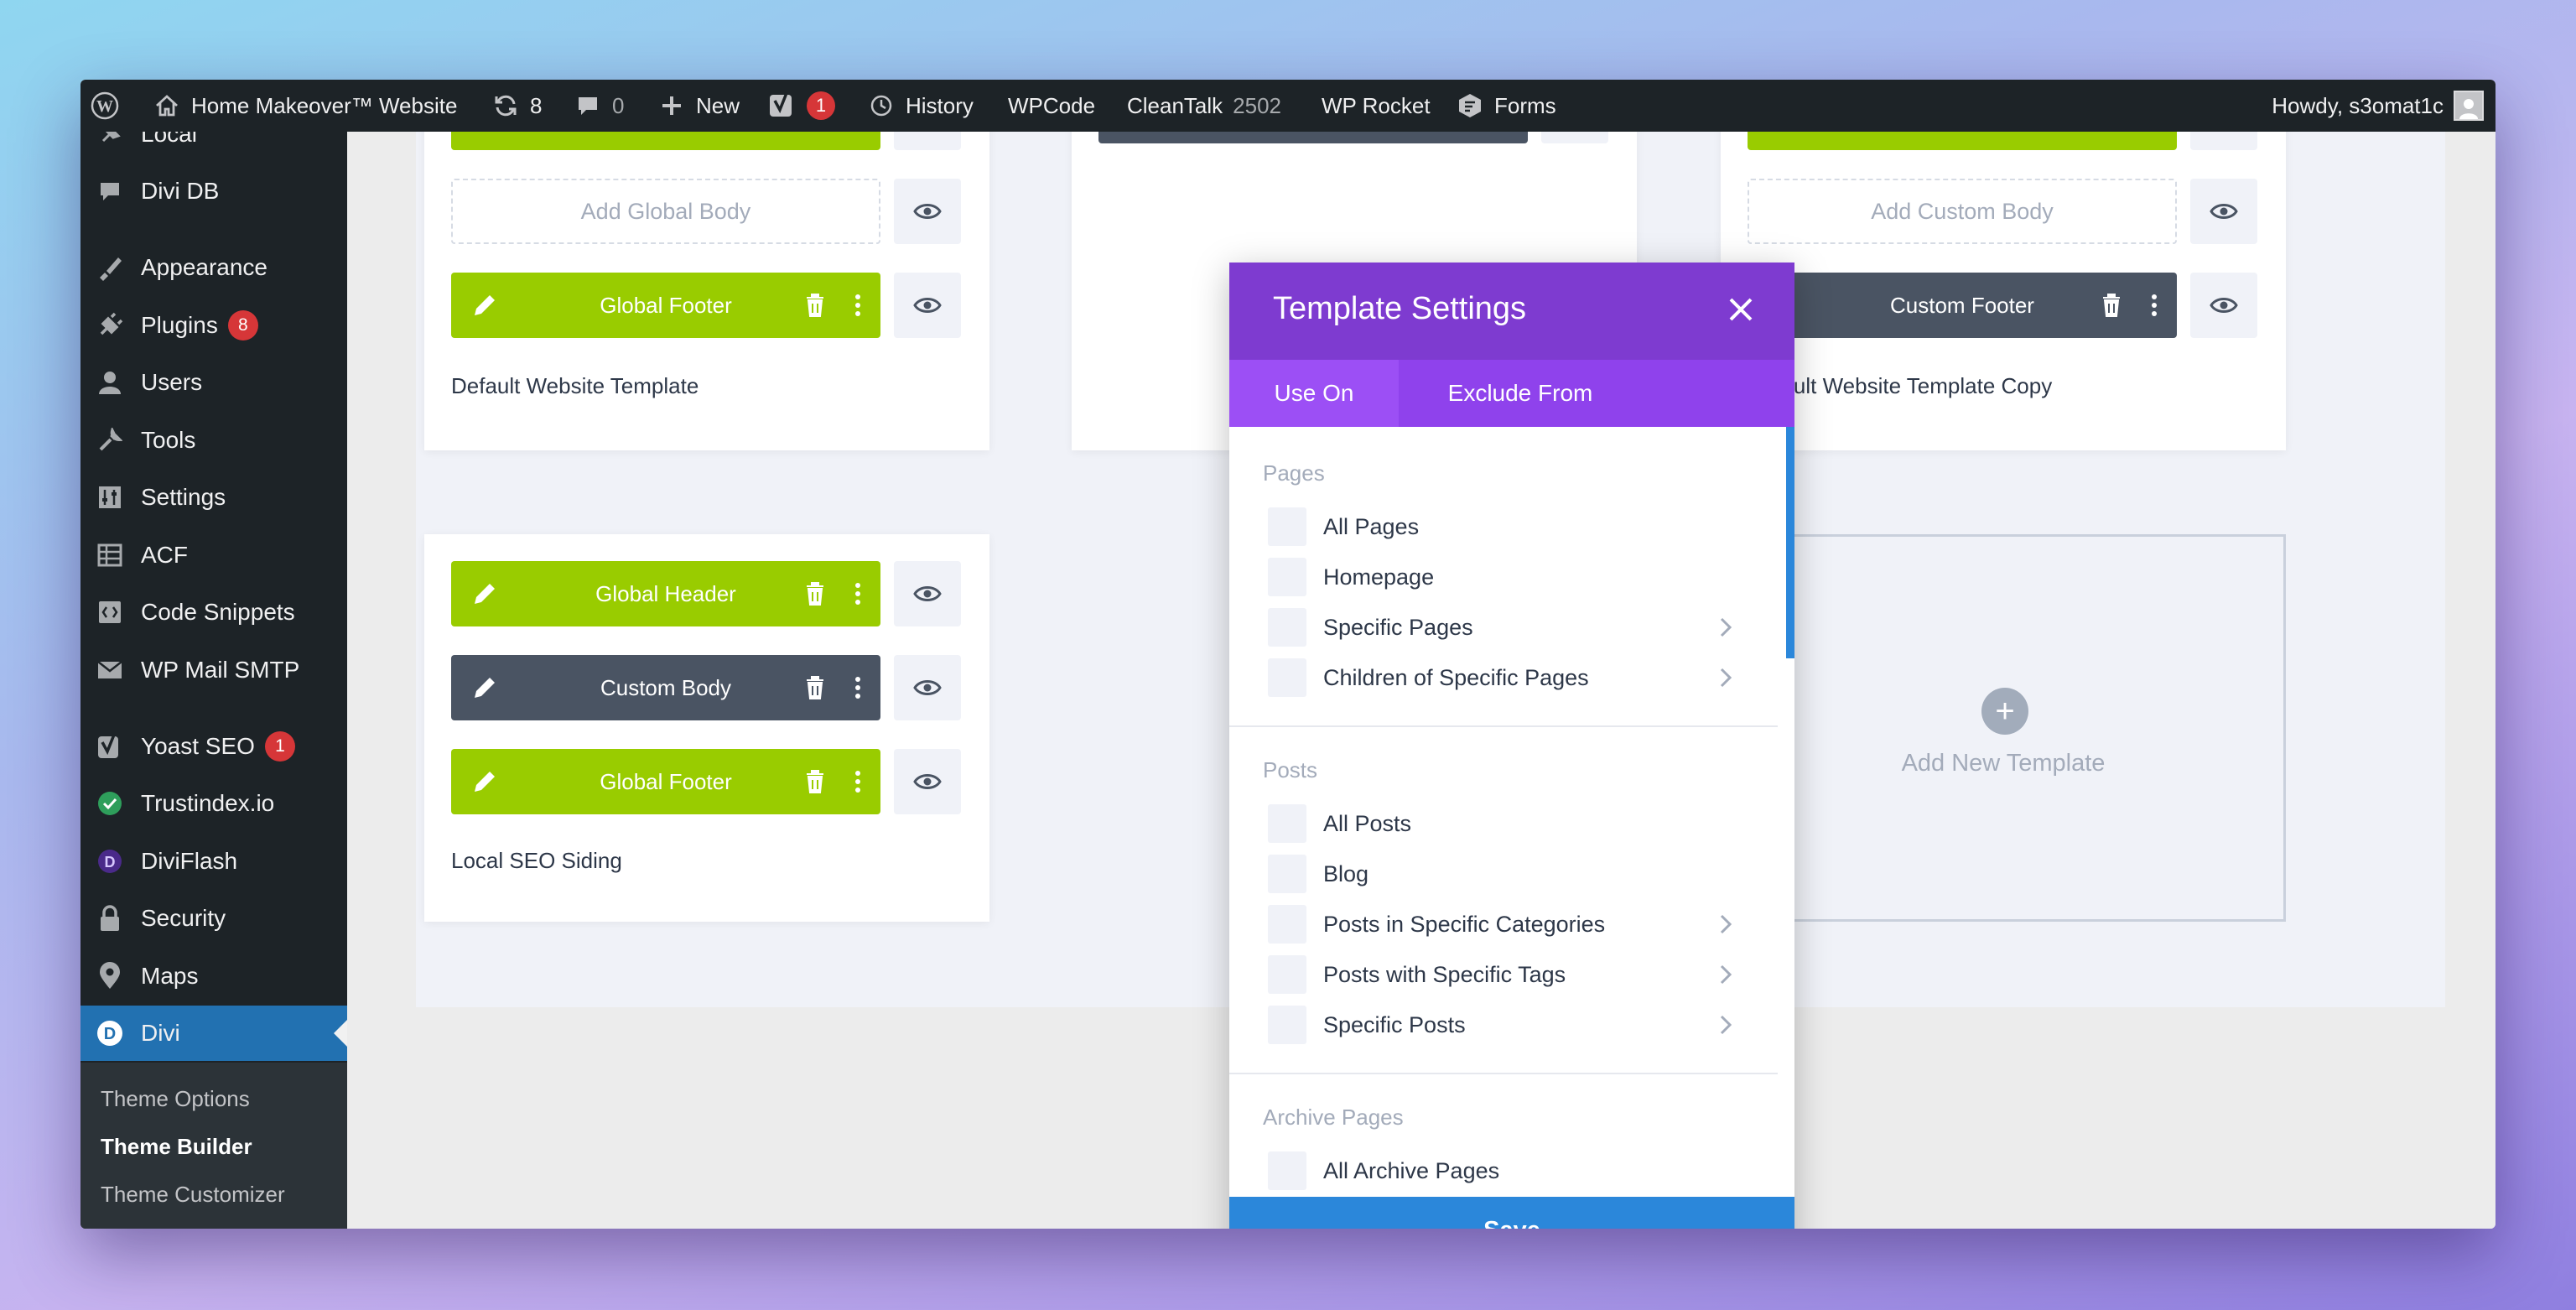  What do you see at coordinates (665, 211) in the screenshot?
I see `add-global-body-button: Add Global Body` at bounding box center [665, 211].